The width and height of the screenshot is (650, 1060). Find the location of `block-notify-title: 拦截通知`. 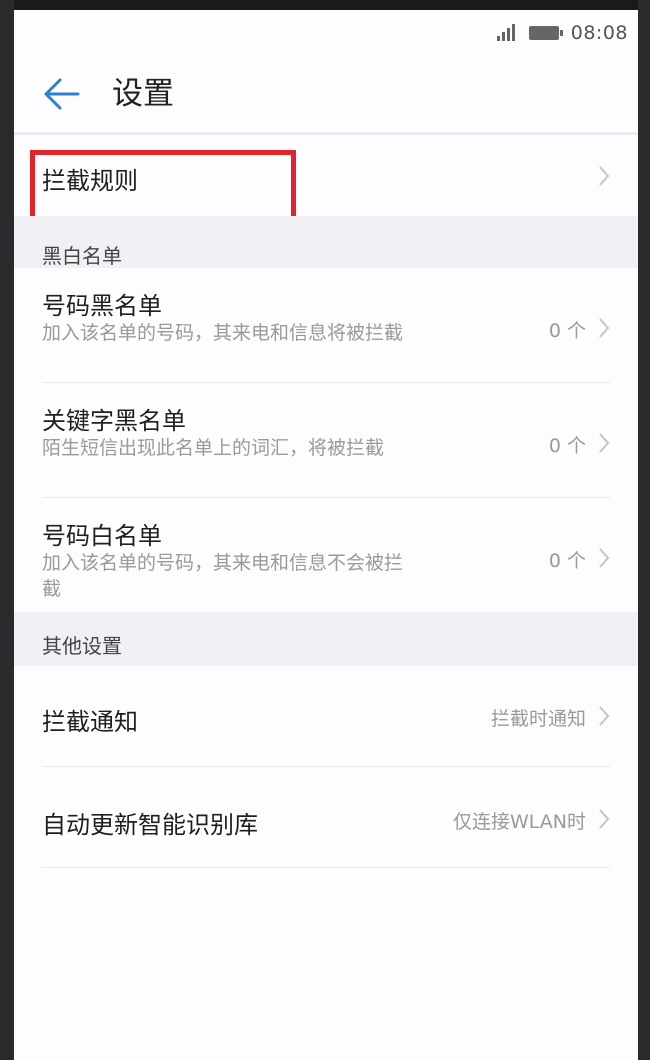

block-notify-title: 拦截通知 is located at coordinates (90, 722).